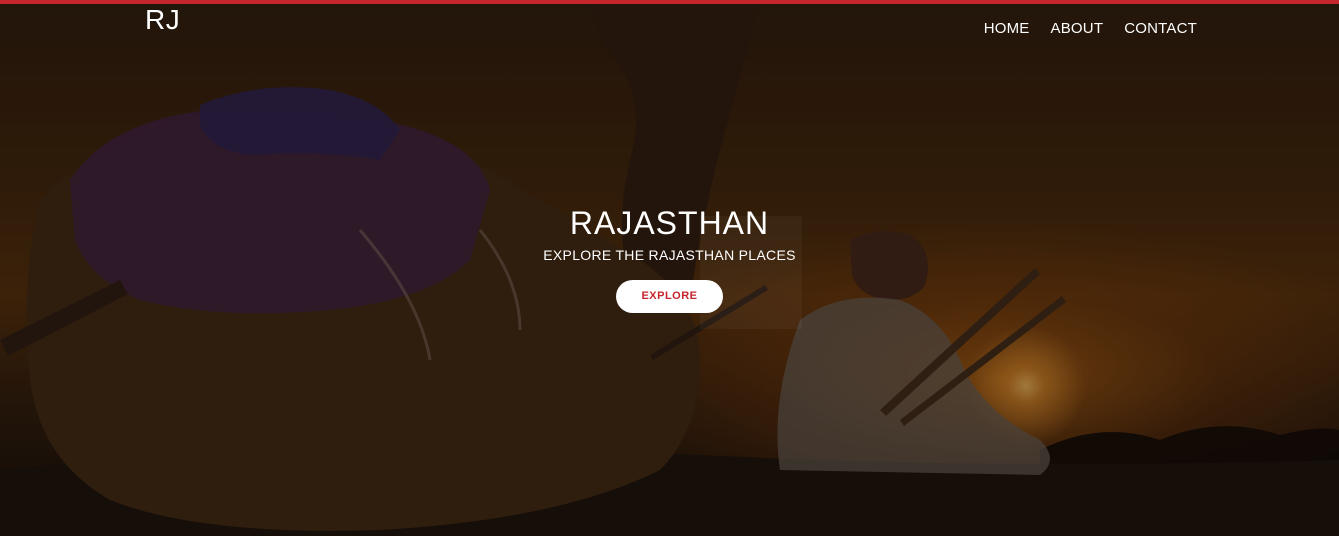  I want to click on hero-title: RAJASTHAN, so click(669, 223).